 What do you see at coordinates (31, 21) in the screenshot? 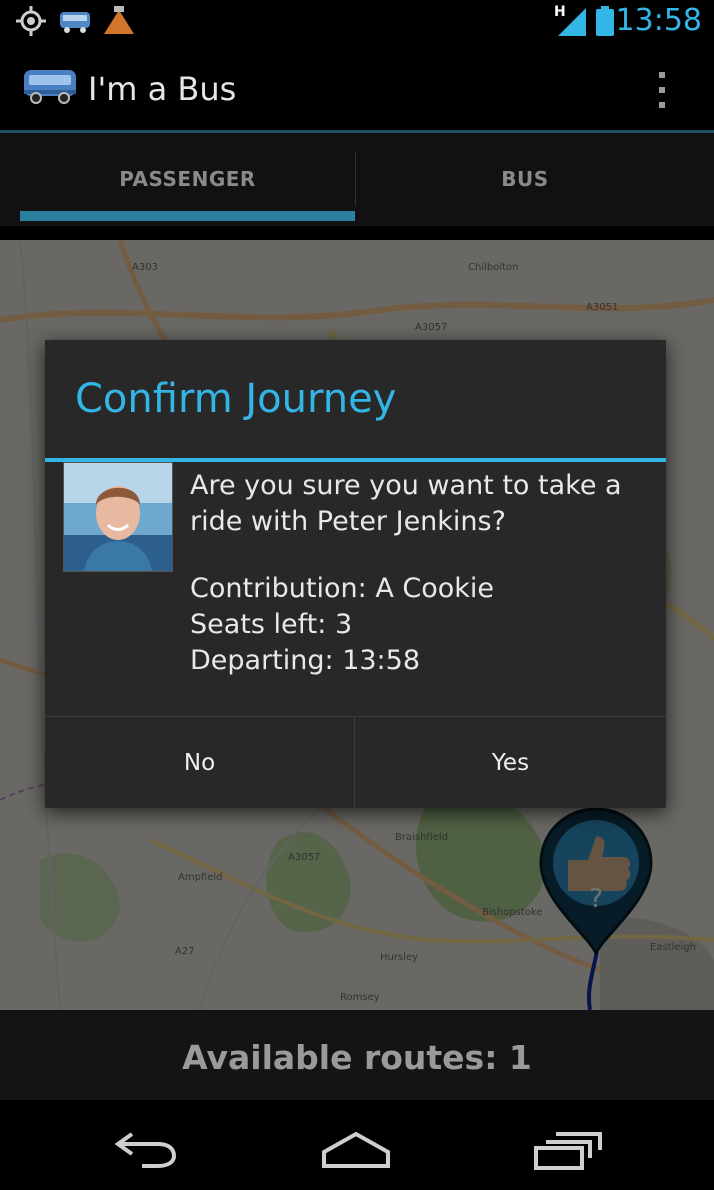
I see `location-icon` at bounding box center [31, 21].